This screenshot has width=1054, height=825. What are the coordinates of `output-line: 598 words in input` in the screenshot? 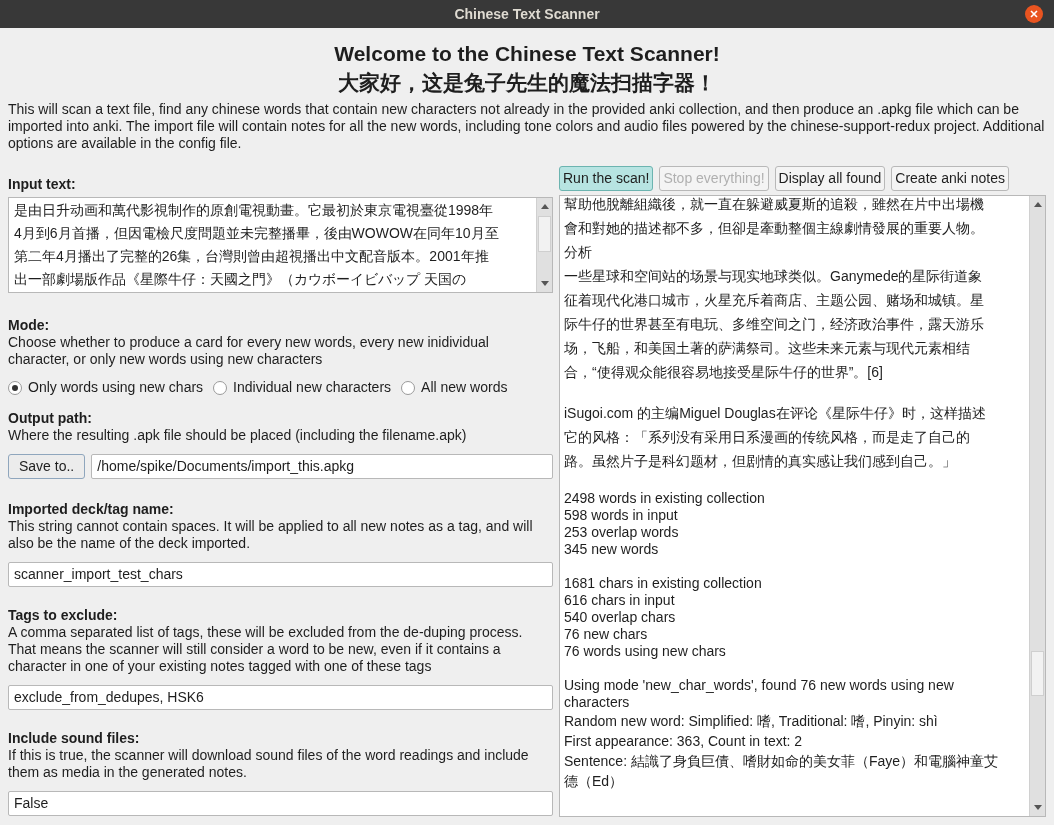 It's located at (621, 515).